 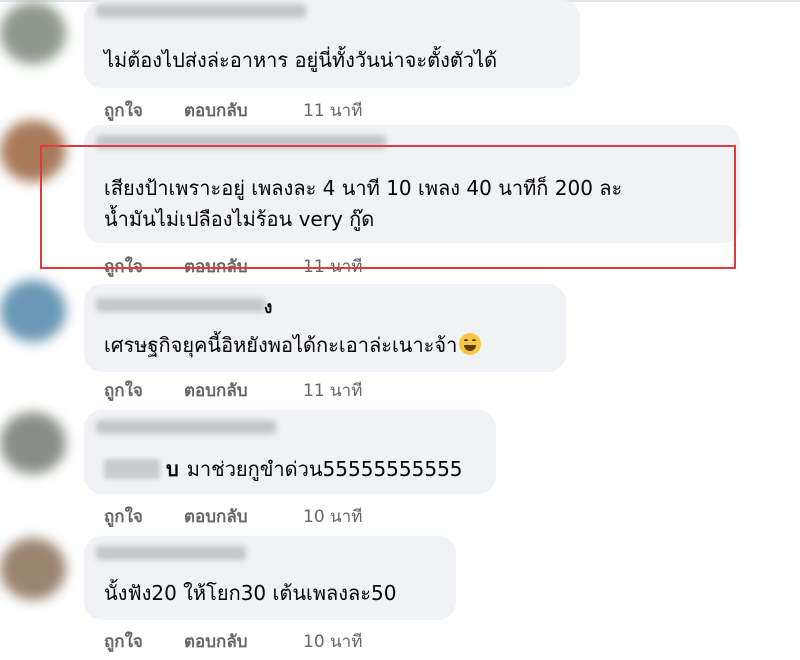 I want to click on comment-text: นั้งฟัง20 ให้โยก30 เต้นเพลงละ50, so click(x=250, y=593).